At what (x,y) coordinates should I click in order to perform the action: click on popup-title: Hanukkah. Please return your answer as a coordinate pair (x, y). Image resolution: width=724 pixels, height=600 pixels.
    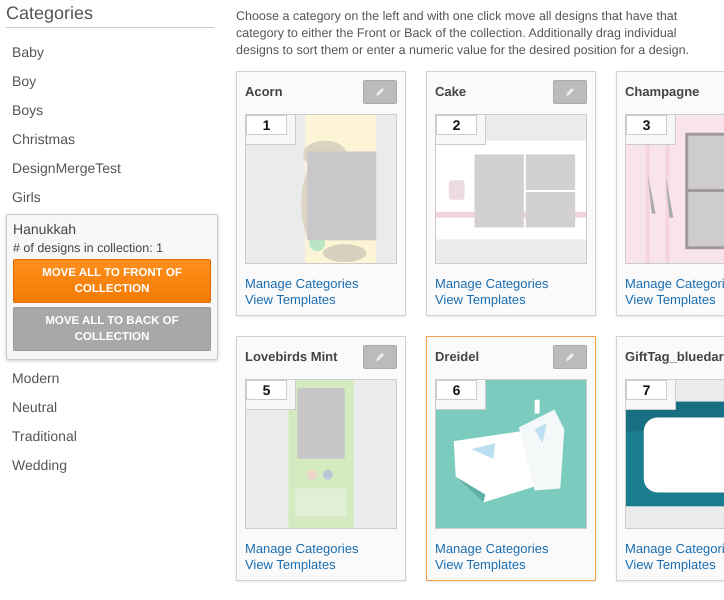
    Looking at the image, I should click on (45, 229).